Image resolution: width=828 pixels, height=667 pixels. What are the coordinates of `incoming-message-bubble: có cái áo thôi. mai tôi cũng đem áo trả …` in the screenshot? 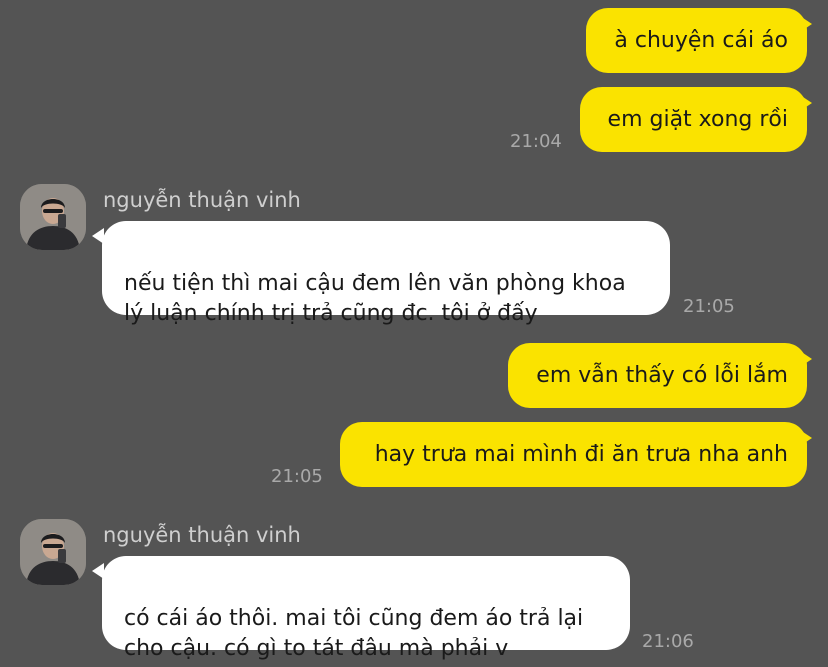 It's located at (366, 608).